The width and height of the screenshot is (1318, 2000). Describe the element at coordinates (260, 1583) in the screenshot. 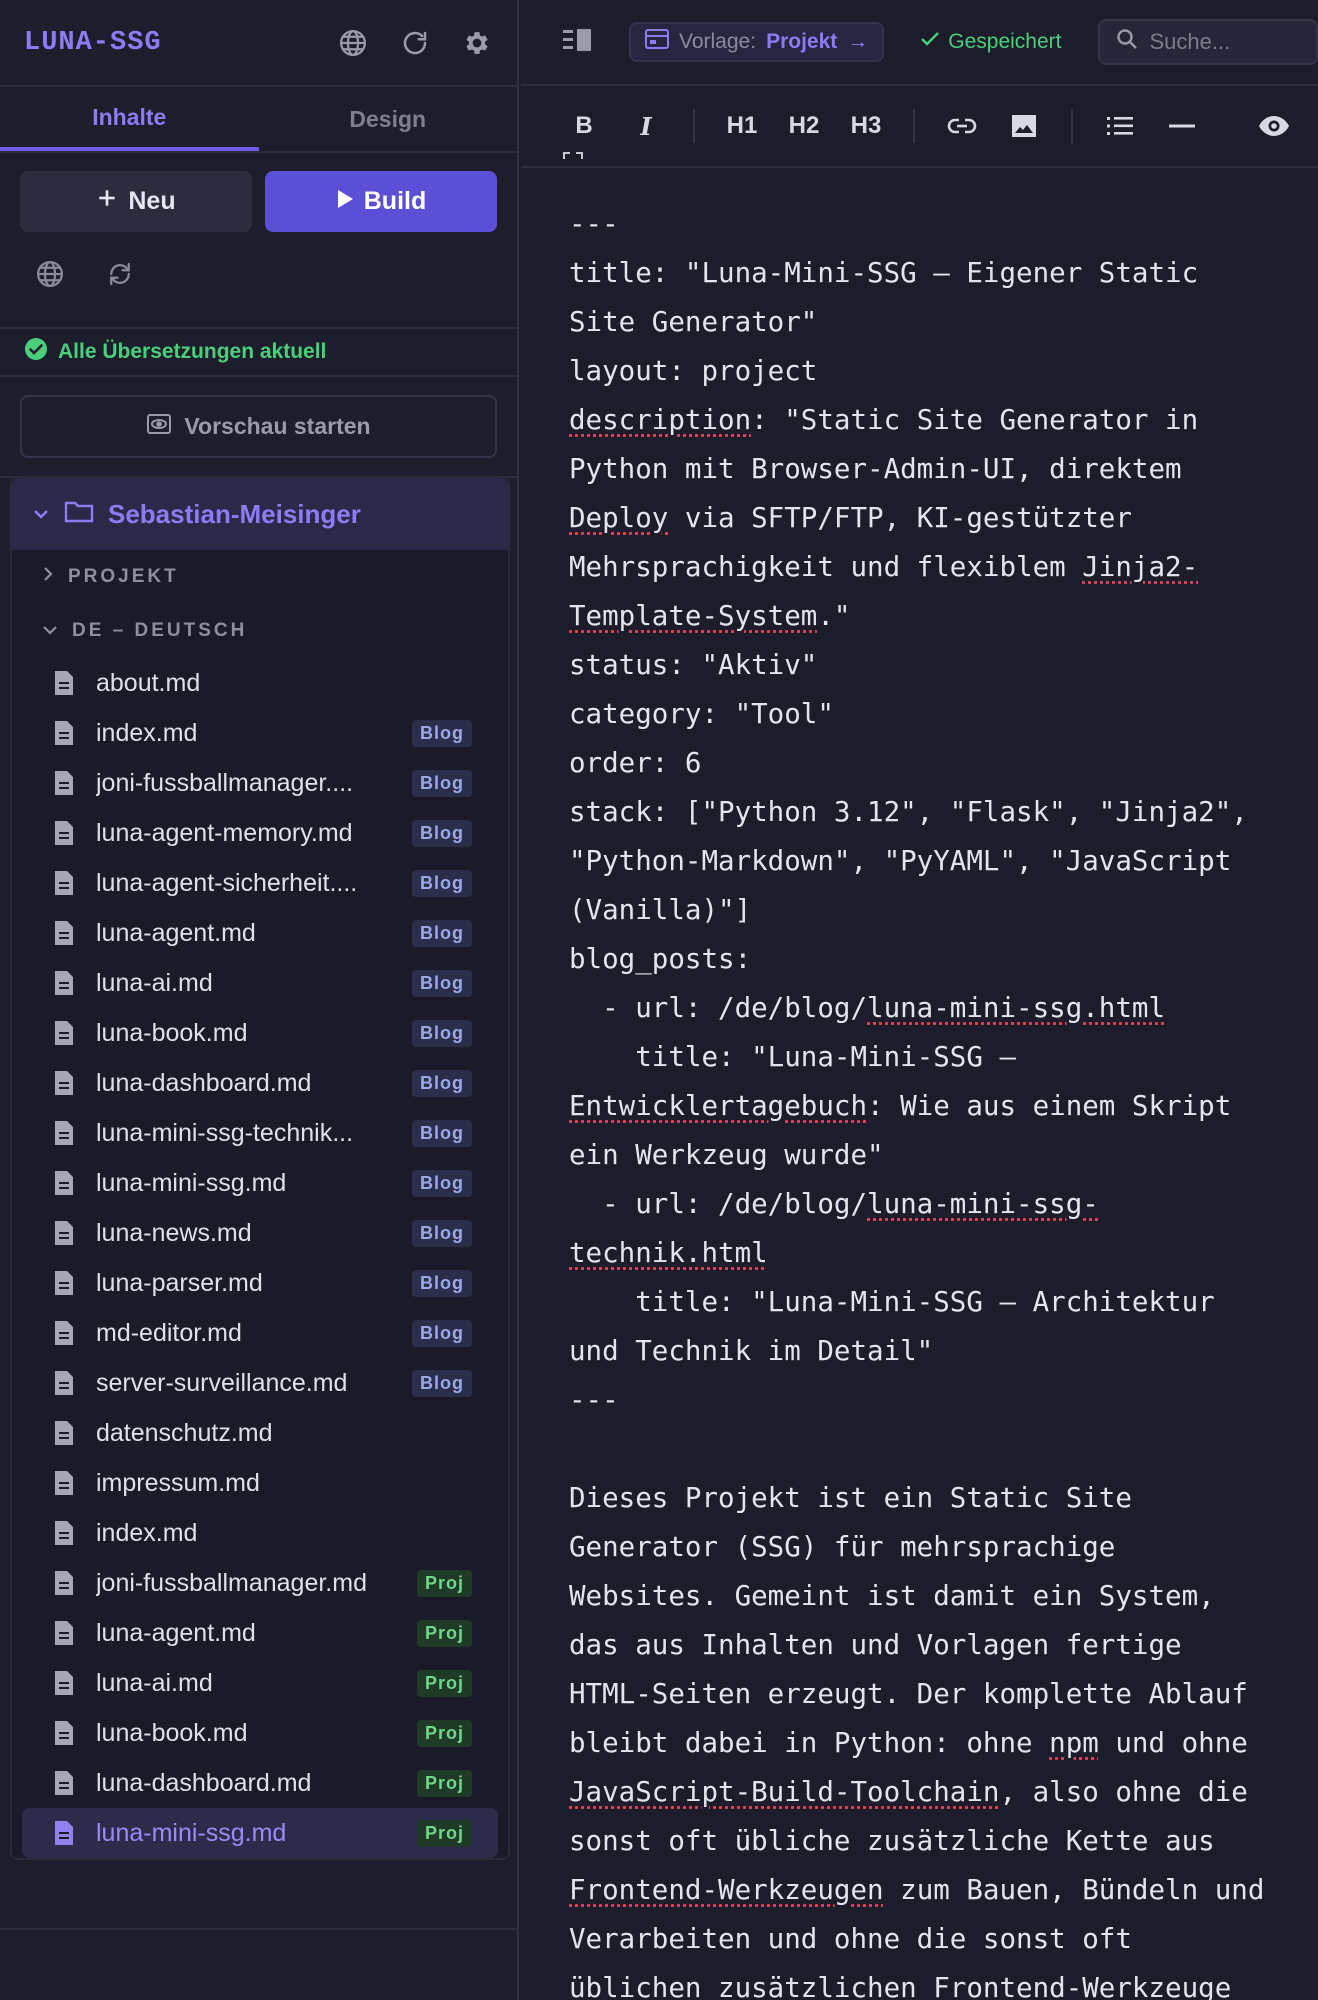

I see `file-item: joni-fussballmanager.md Proj` at that location.